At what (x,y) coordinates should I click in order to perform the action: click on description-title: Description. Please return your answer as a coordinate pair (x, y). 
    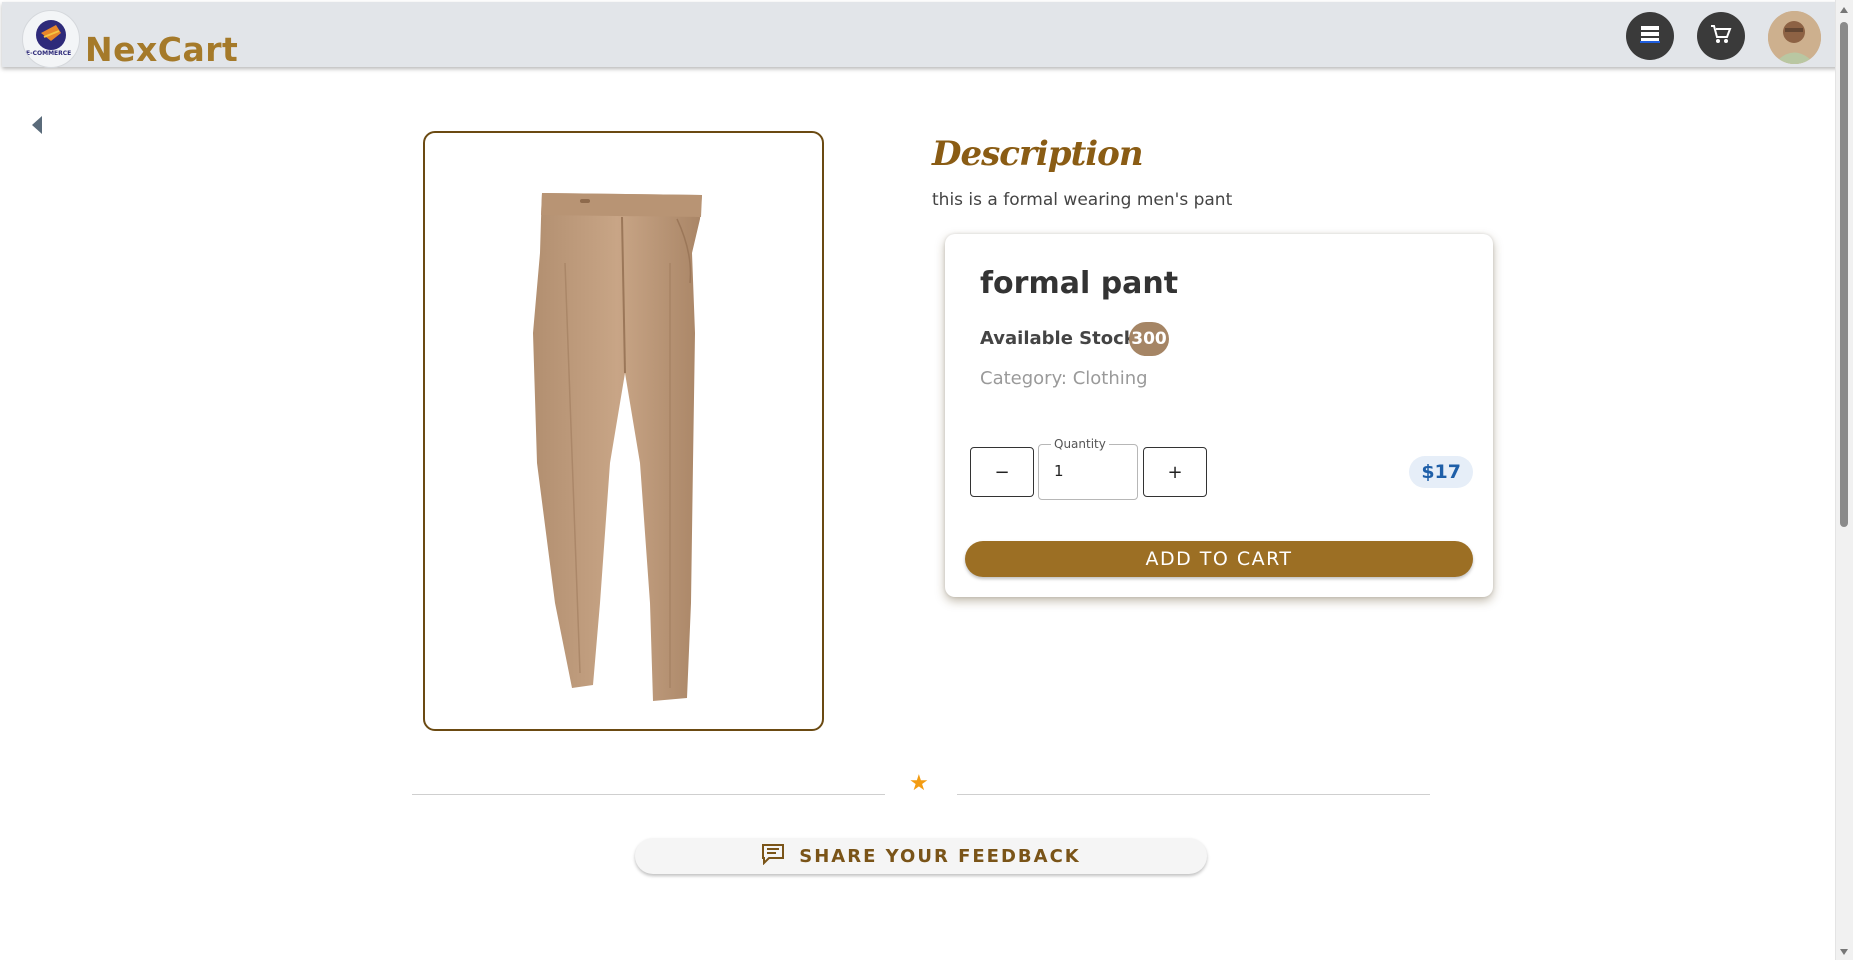
    Looking at the image, I should click on (1038, 154).